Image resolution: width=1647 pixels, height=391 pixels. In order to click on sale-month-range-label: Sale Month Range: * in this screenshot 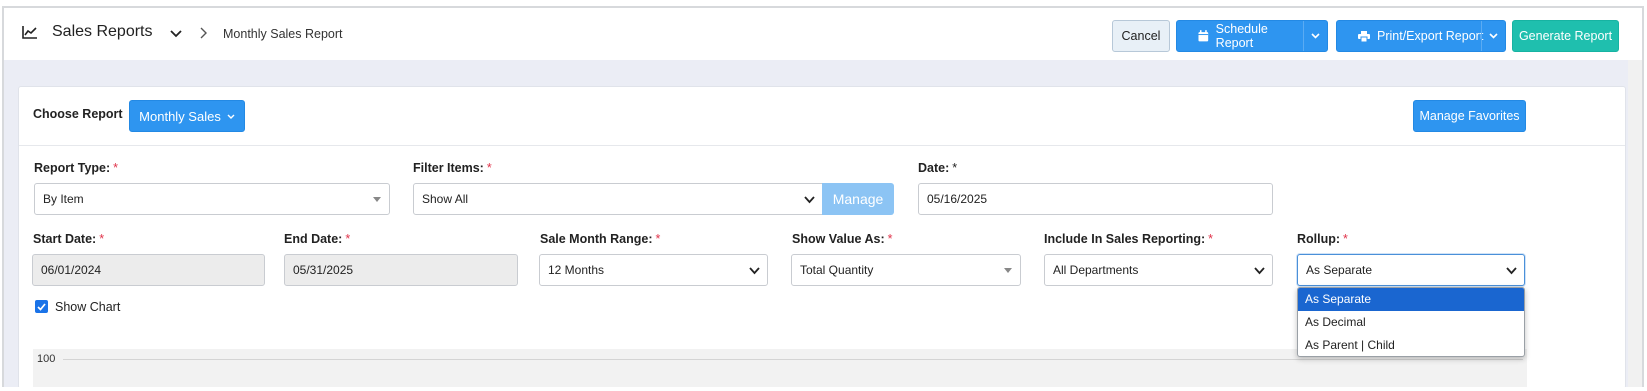, I will do `click(600, 239)`.